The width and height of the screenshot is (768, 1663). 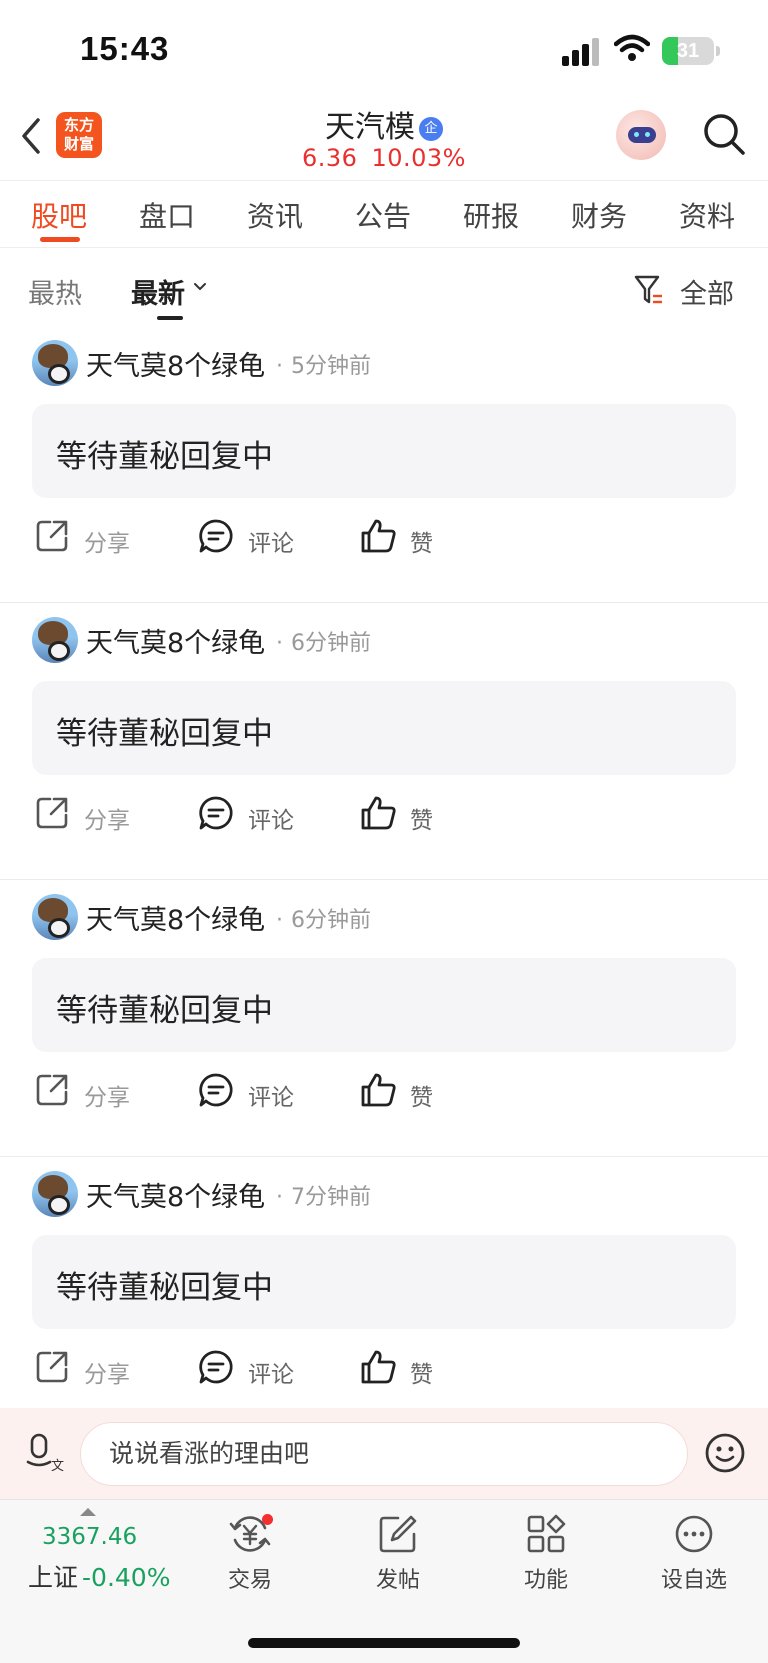 What do you see at coordinates (384, 285) in the screenshot?
I see `sort-filter-bar: 最热 最新 全部` at bounding box center [384, 285].